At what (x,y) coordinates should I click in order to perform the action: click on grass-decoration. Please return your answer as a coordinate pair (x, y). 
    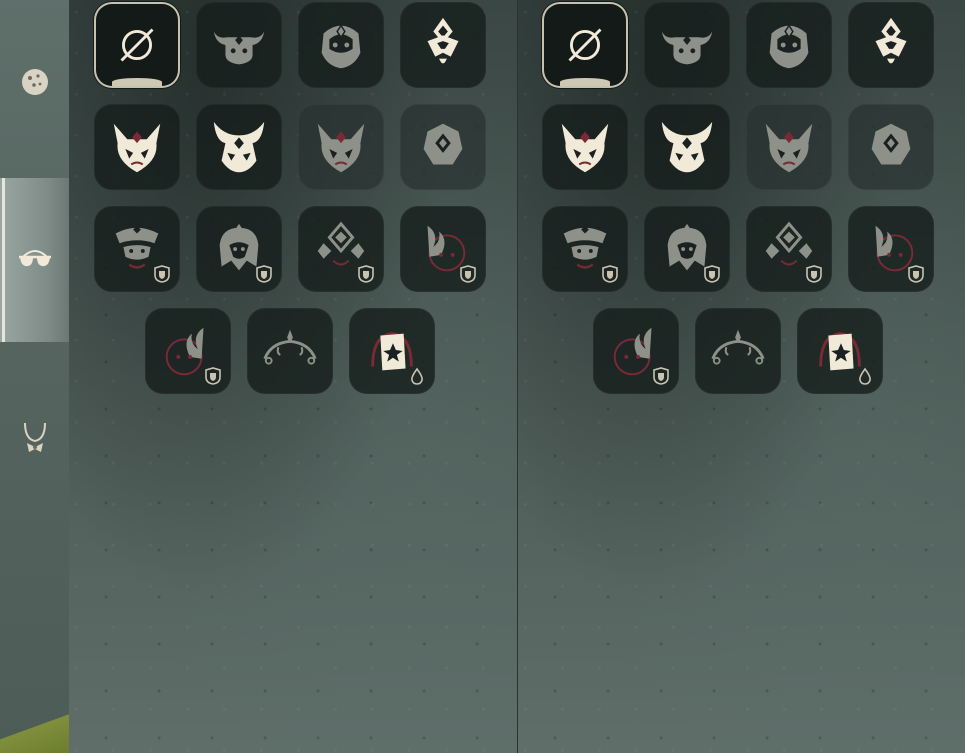
    Looking at the image, I should click on (34, 733).